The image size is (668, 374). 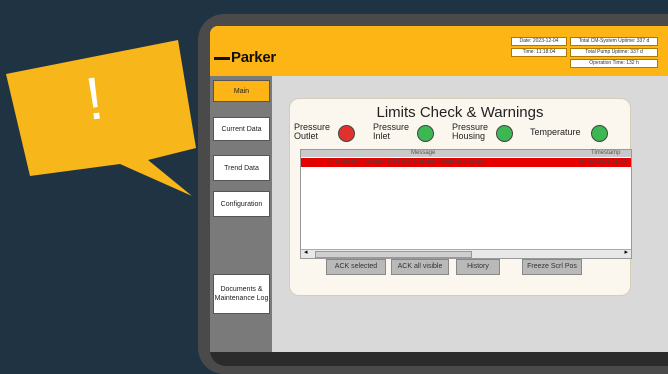 I want to click on freeze-scroll-button: Freeze Scrl Pos, so click(x=552, y=267).